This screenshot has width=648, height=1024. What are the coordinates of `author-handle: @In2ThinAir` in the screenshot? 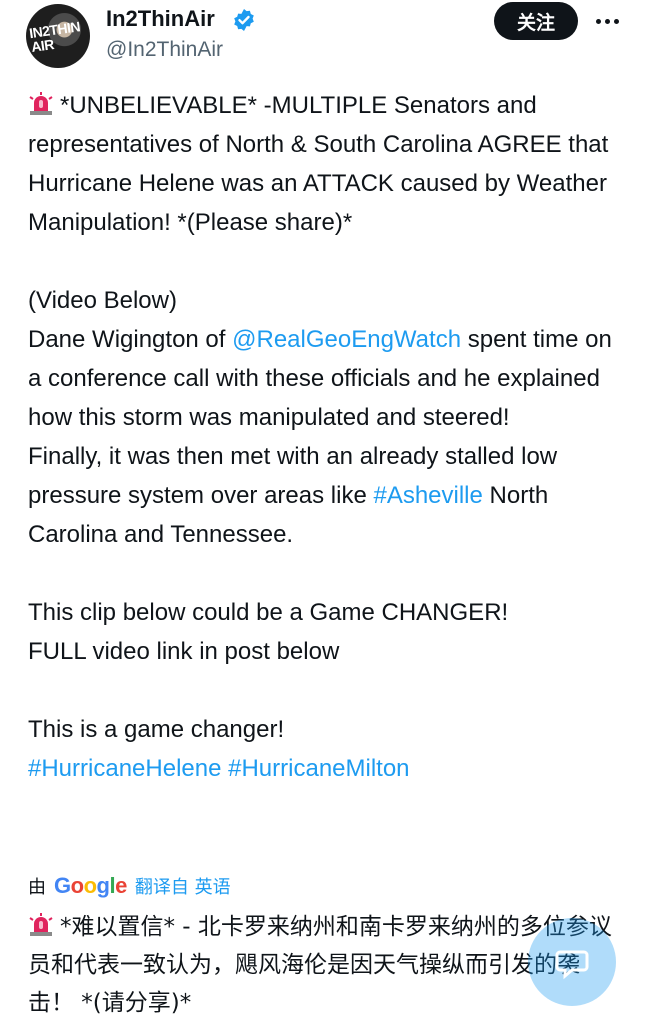 It's located at (164, 50).